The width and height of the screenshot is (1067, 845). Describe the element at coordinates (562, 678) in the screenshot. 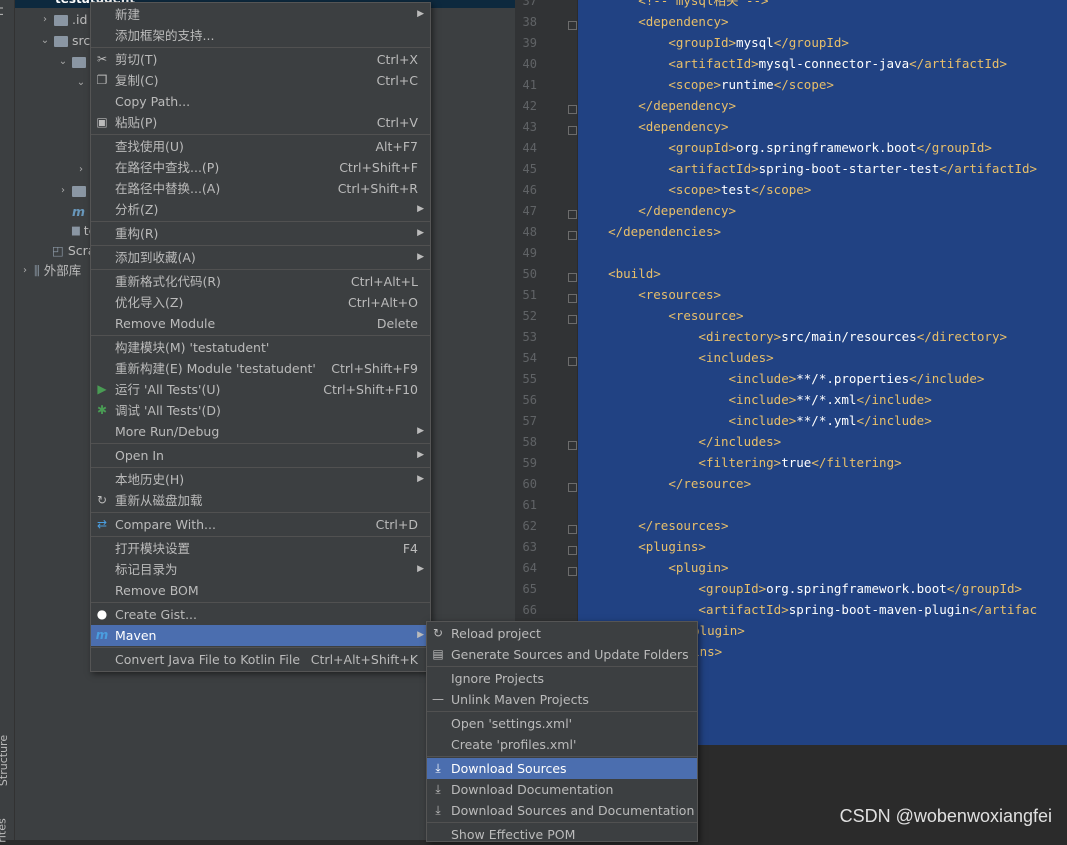

I see `maven-menu-item: Ignore Projects` at that location.